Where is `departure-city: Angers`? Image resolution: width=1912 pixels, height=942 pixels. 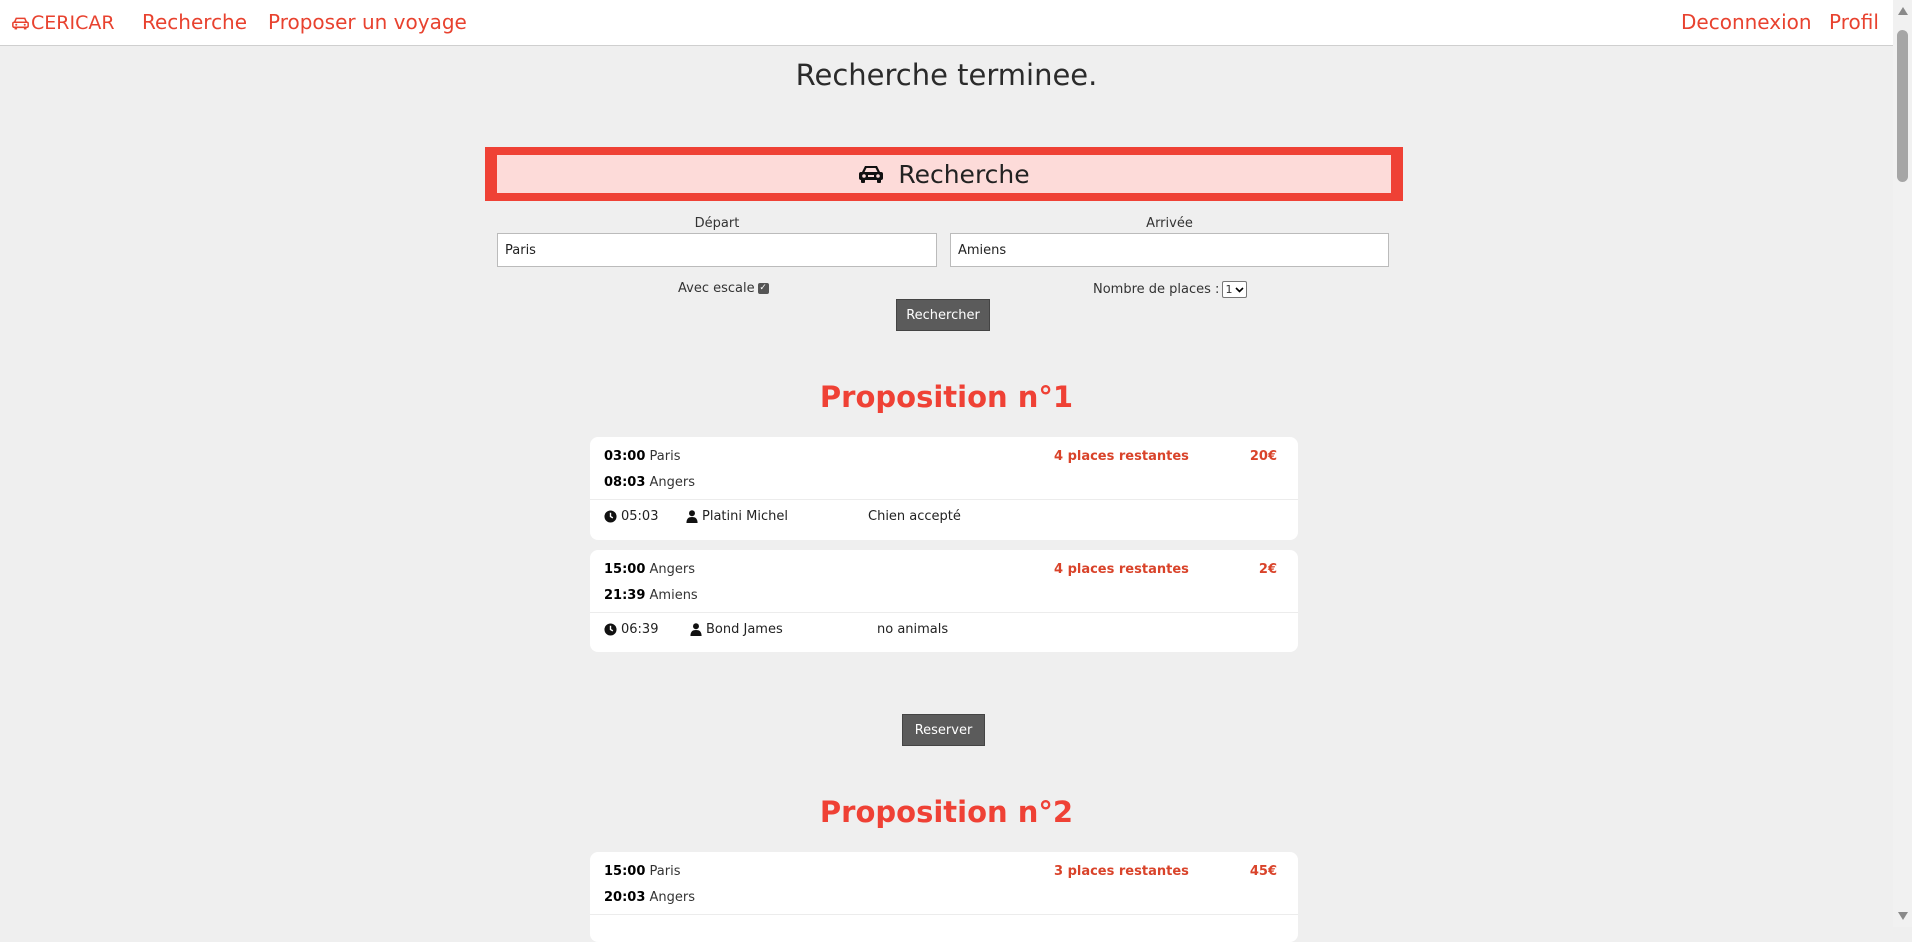
departure-city: Angers is located at coordinates (672, 569).